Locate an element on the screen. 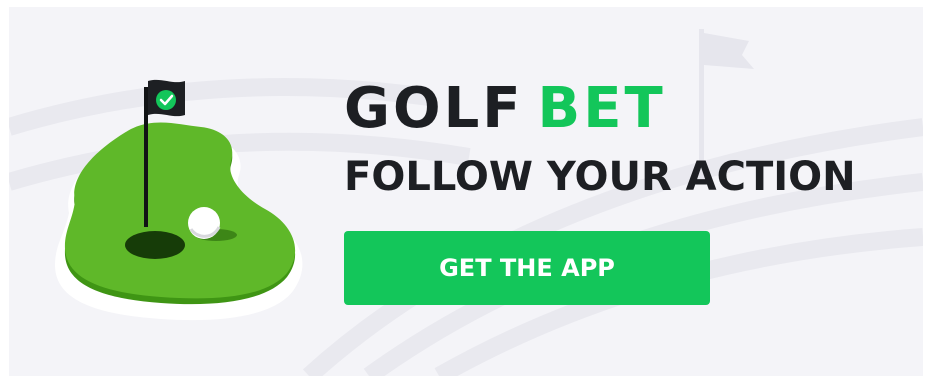 The image size is (932, 383). get-the-app-button: GET THE APP is located at coordinates (527, 268).